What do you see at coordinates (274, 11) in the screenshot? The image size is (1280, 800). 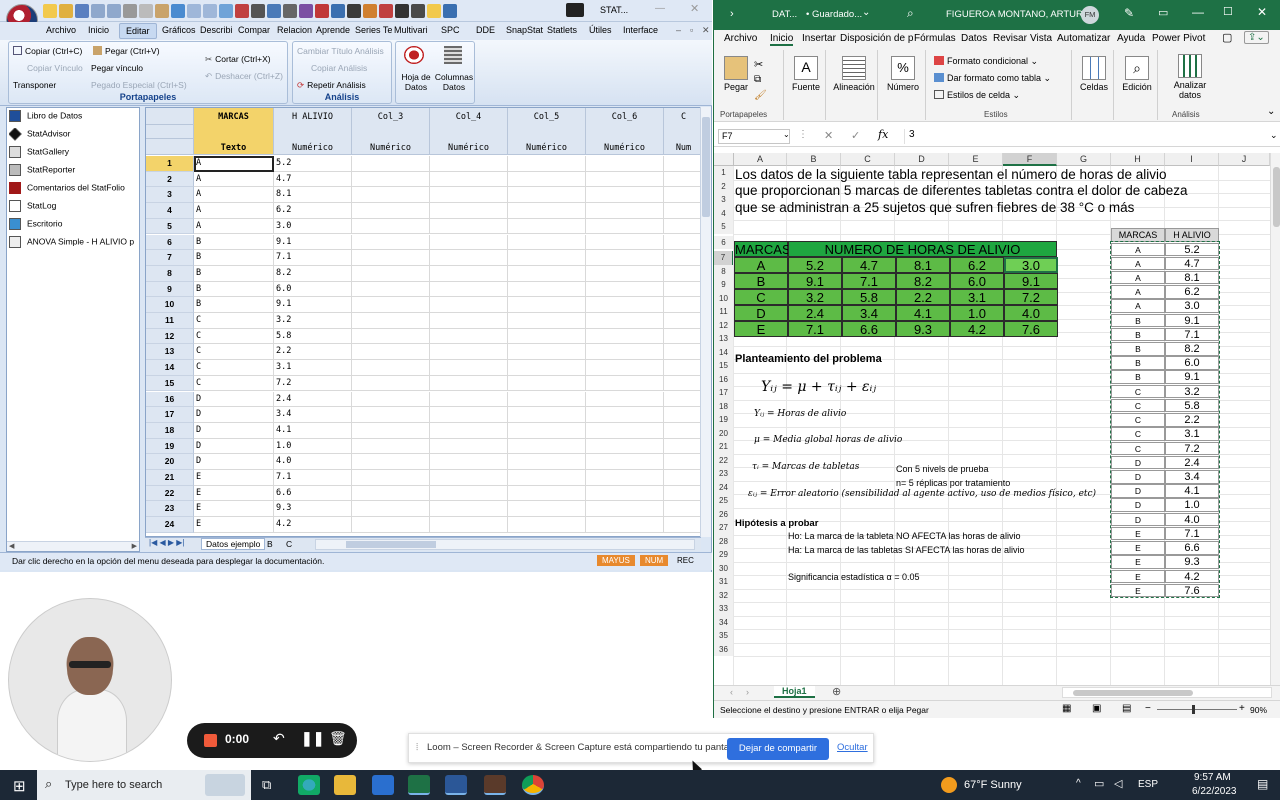 I see `scatter-icon` at bounding box center [274, 11].